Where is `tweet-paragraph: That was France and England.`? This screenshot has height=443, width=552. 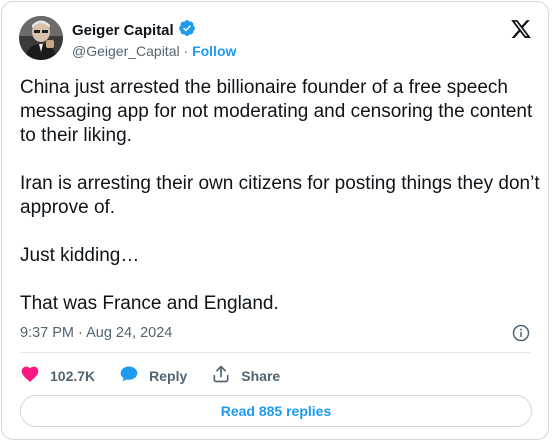
tweet-paragraph: That was France and England. is located at coordinates (149, 303).